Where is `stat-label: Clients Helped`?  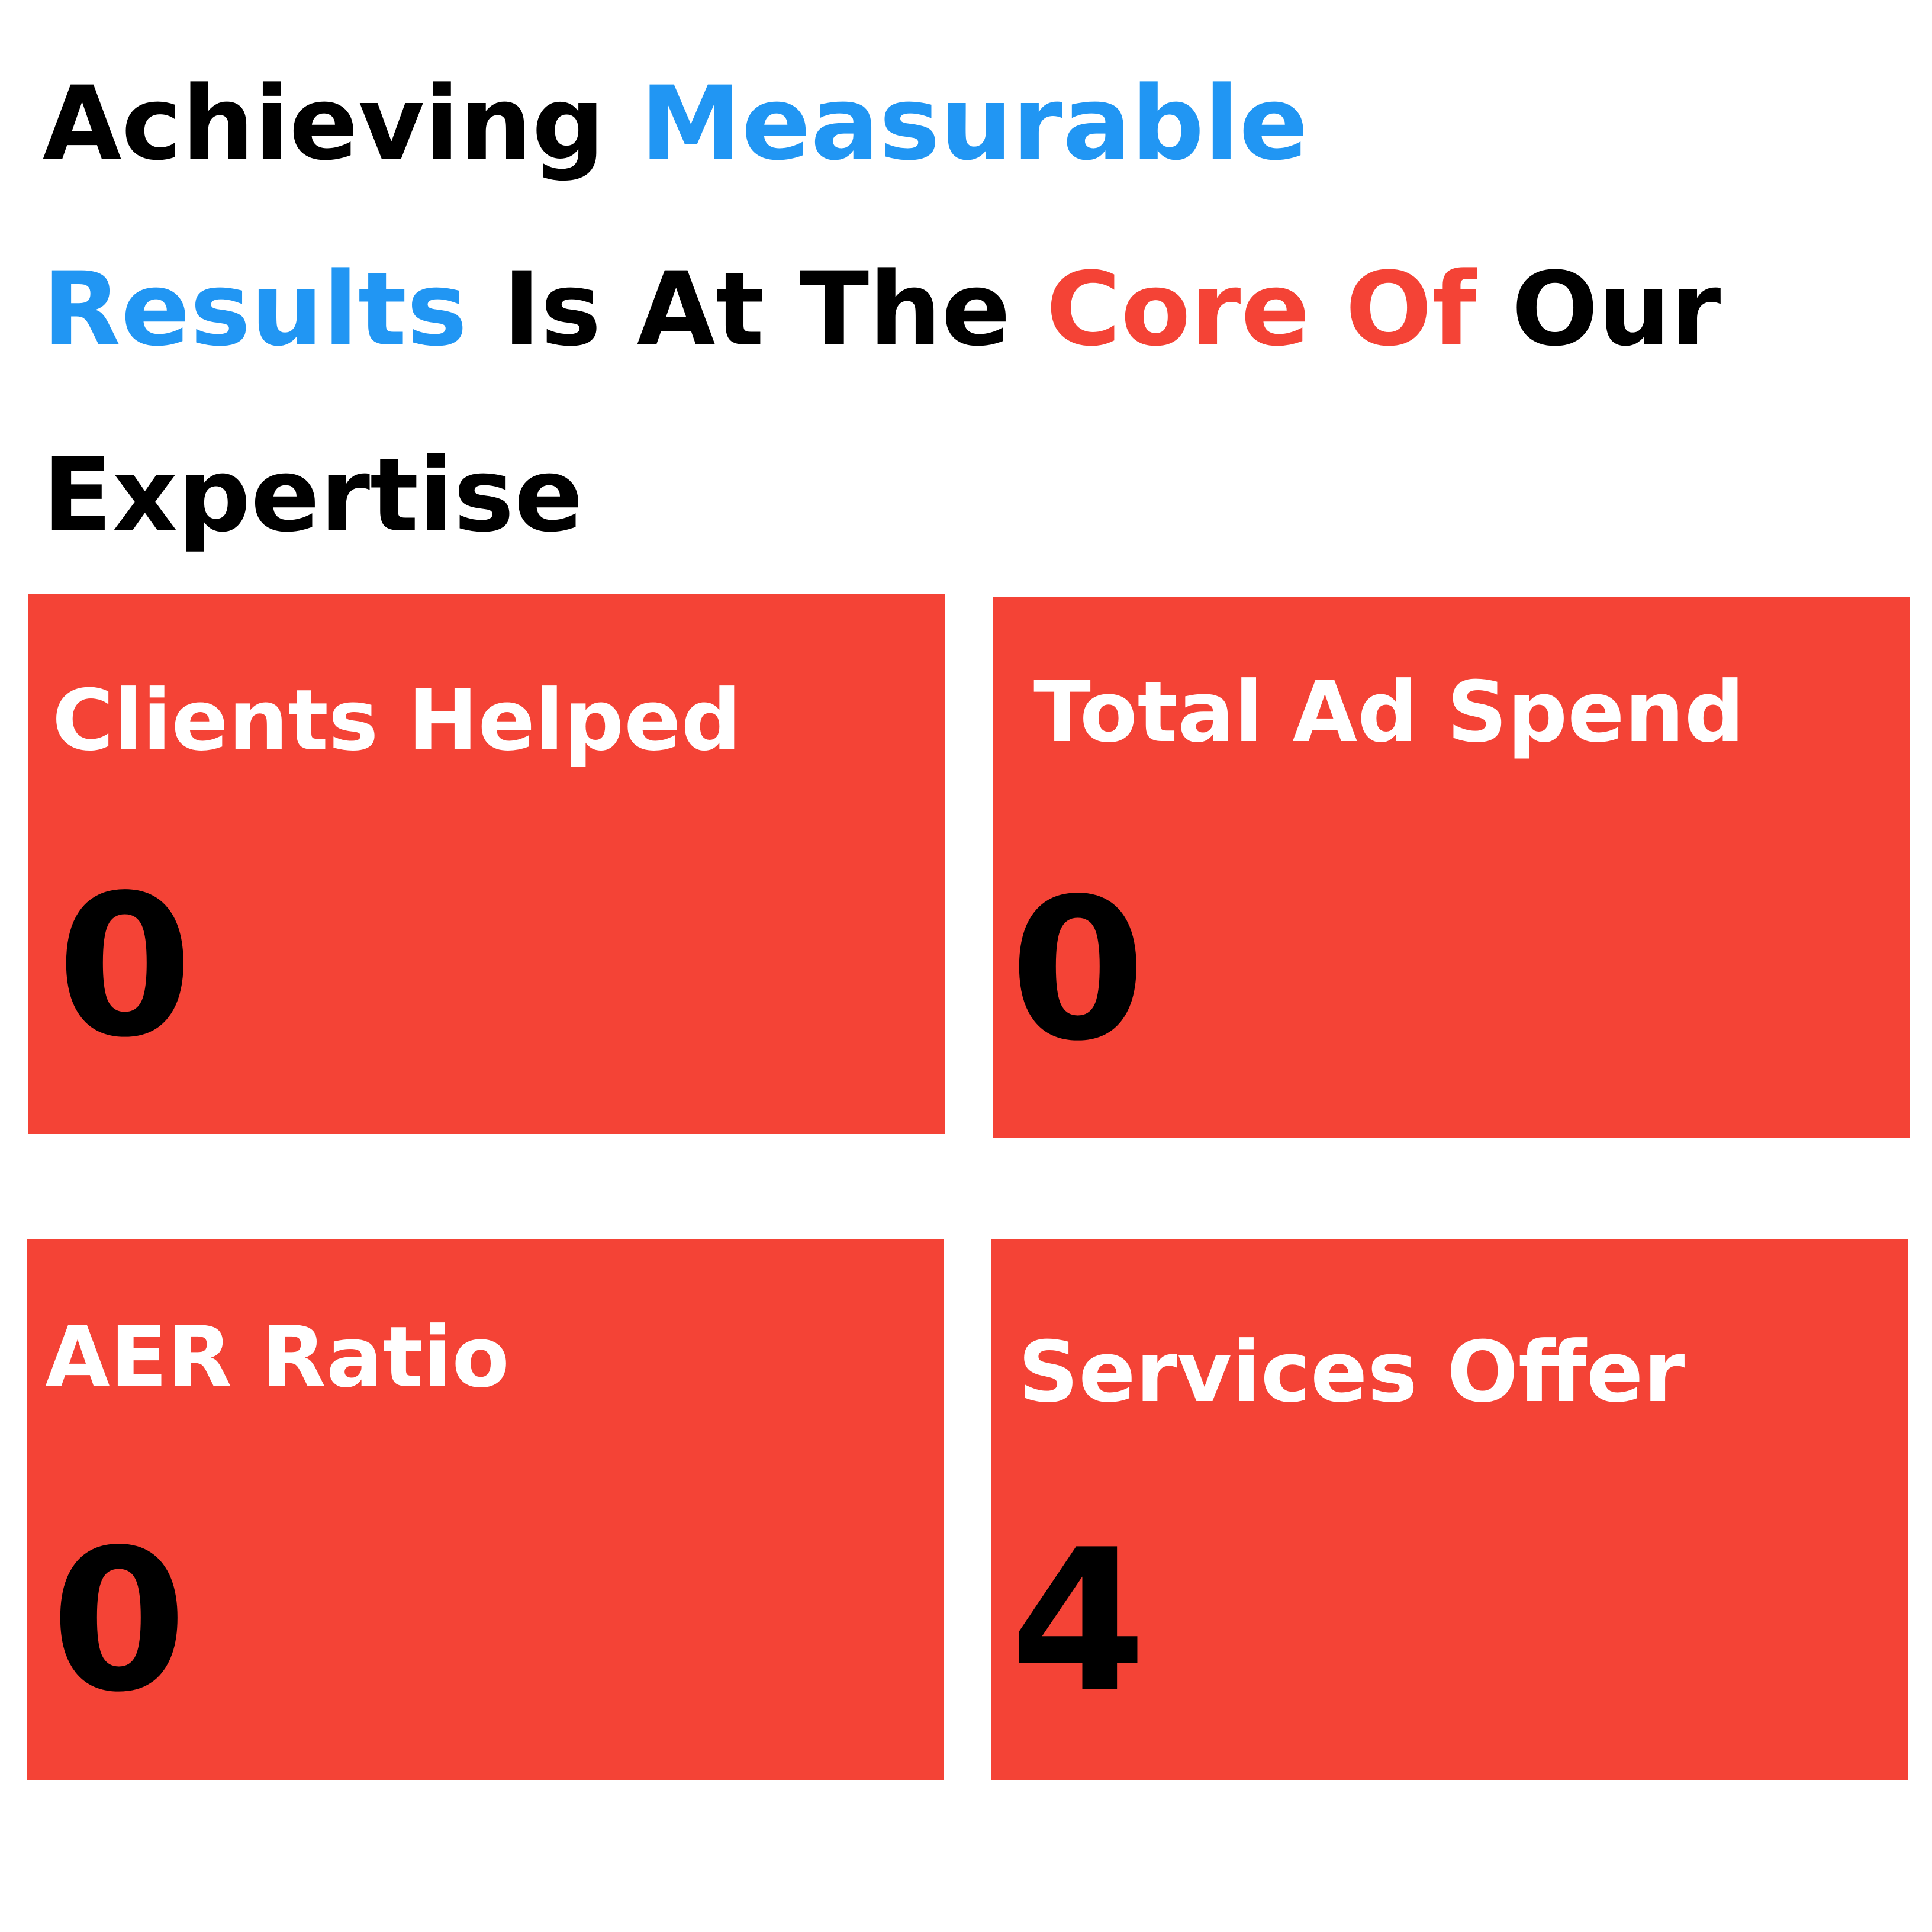
stat-label: Clients Helped is located at coordinates (397, 720).